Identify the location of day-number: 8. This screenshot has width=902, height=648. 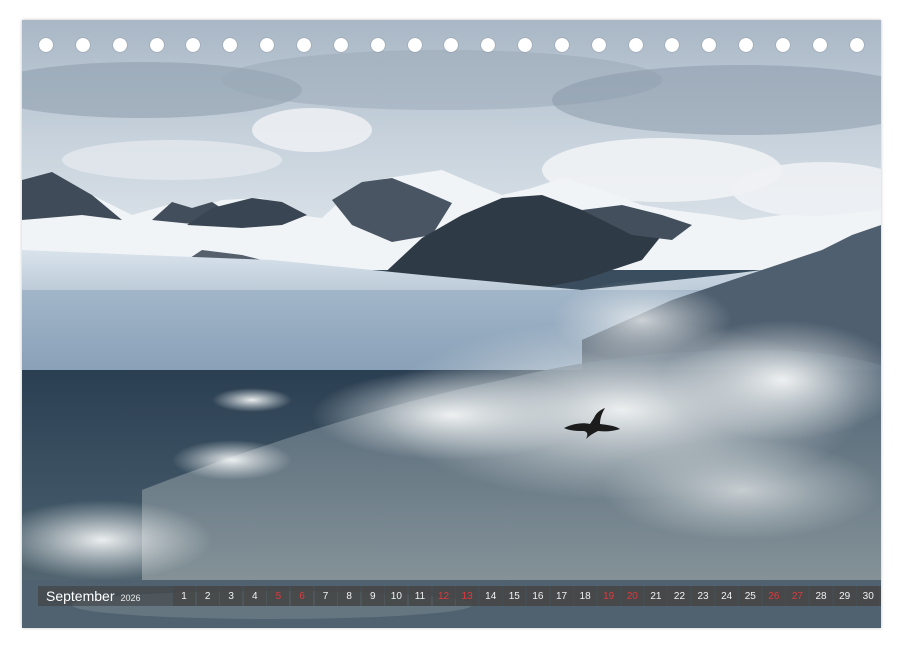
(349, 596).